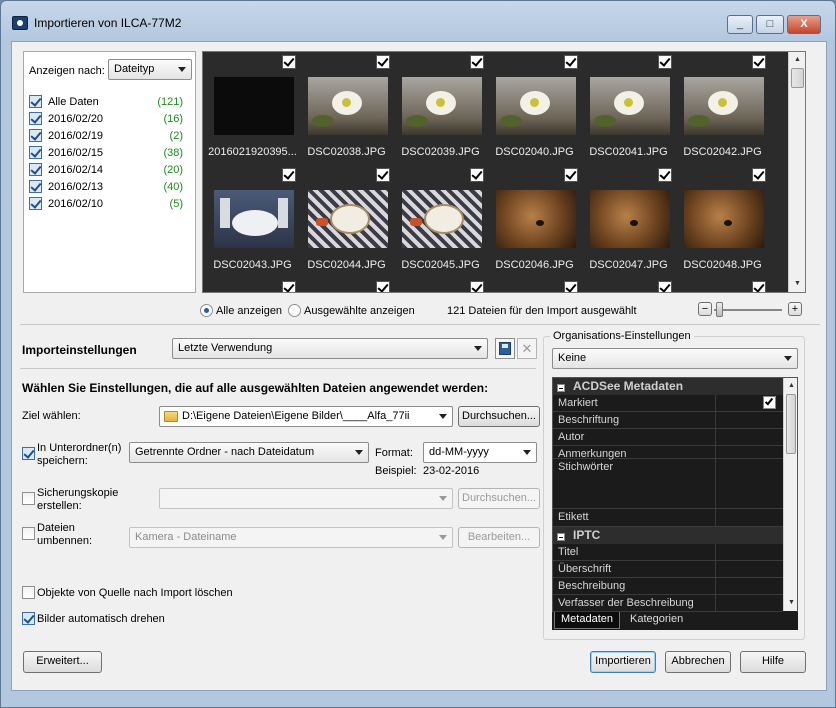  Describe the element at coordinates (587, 620) in the screenshot. I see `tab-metadata: Metadaten` at that location.